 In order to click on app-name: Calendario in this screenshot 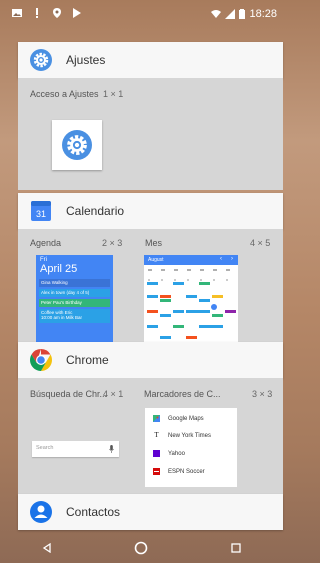, I will do `click(95, 211)`.